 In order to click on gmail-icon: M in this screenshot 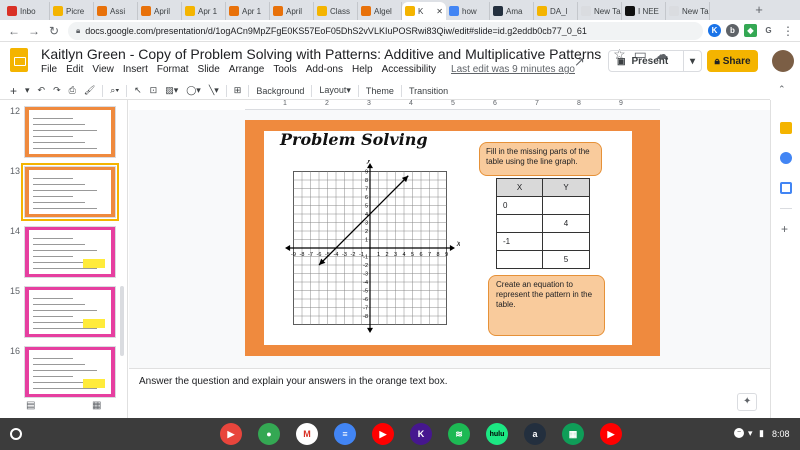, I will do `click(307, 434)`.